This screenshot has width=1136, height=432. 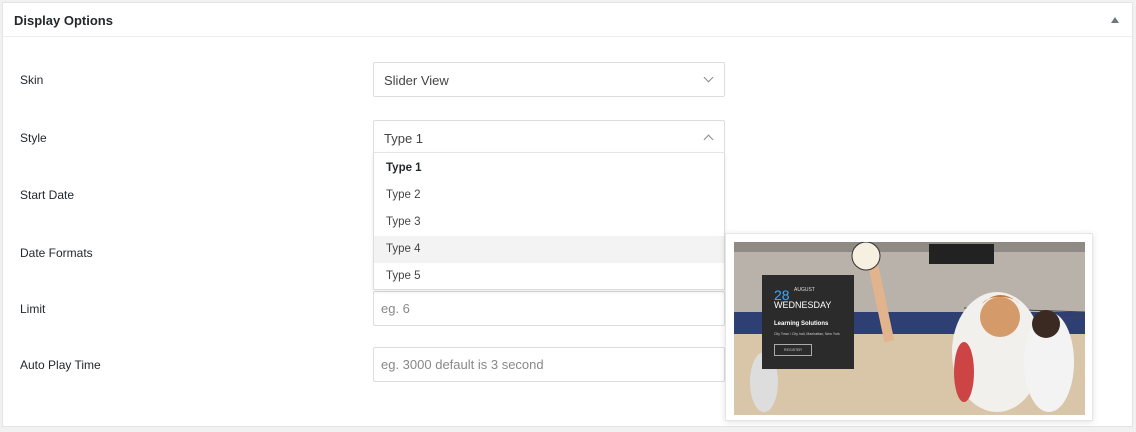 I want to click on event-register-button: REGISTER, so click(x=793, y=350).